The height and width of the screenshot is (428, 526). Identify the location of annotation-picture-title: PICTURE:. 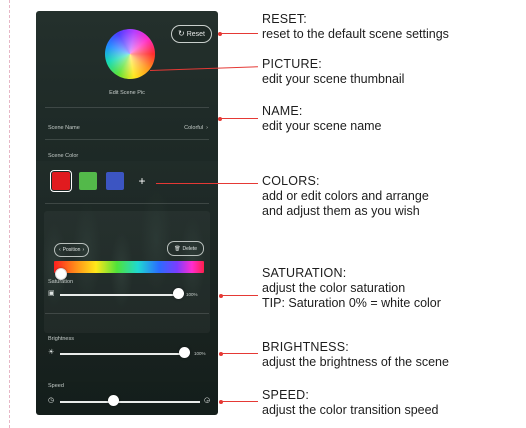
(292, 64).